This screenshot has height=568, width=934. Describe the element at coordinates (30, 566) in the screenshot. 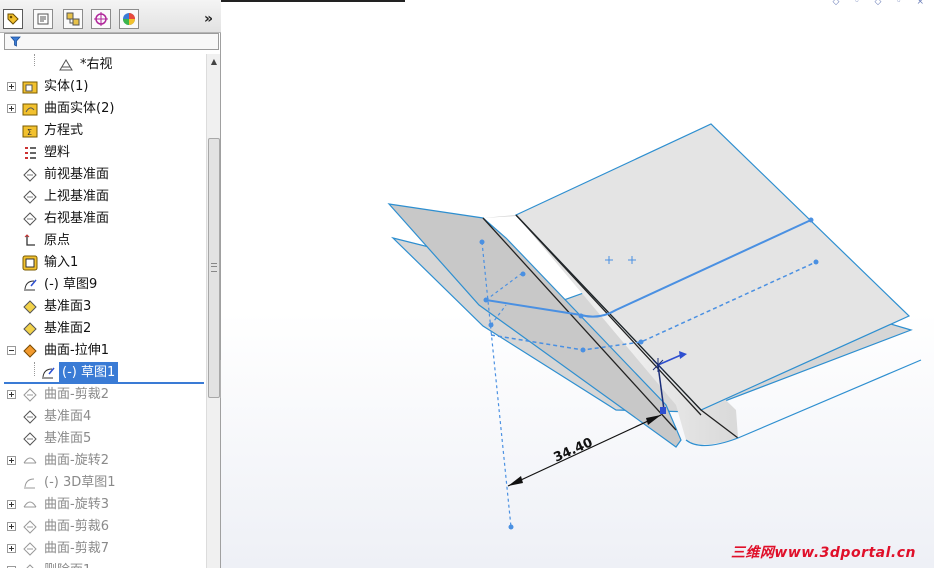

I see `delete-face-icon` at that location.